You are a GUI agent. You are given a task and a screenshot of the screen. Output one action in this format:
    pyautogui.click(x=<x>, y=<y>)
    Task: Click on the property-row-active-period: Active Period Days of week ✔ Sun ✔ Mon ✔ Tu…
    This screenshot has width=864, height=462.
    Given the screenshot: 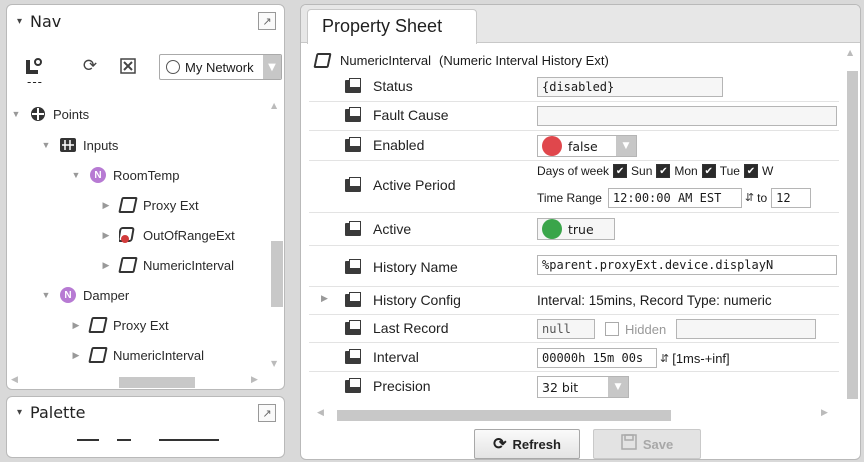 What is the action you would take?
    pyautogui.click(x=574, y=187)
    